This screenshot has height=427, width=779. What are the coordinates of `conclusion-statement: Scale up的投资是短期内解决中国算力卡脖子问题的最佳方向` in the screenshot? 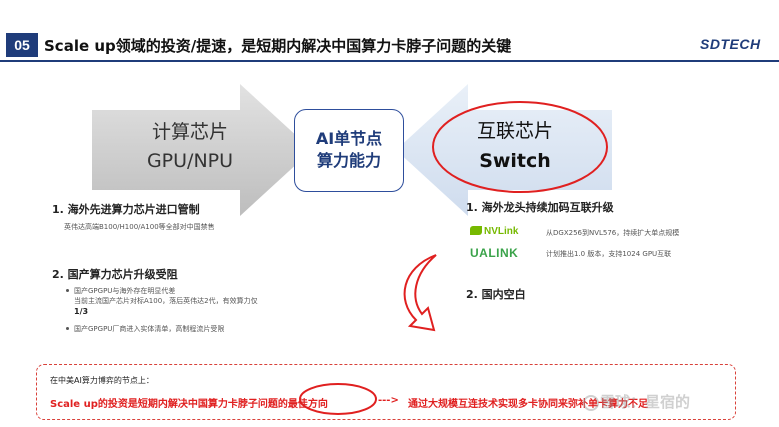 It's located at (189, 404).